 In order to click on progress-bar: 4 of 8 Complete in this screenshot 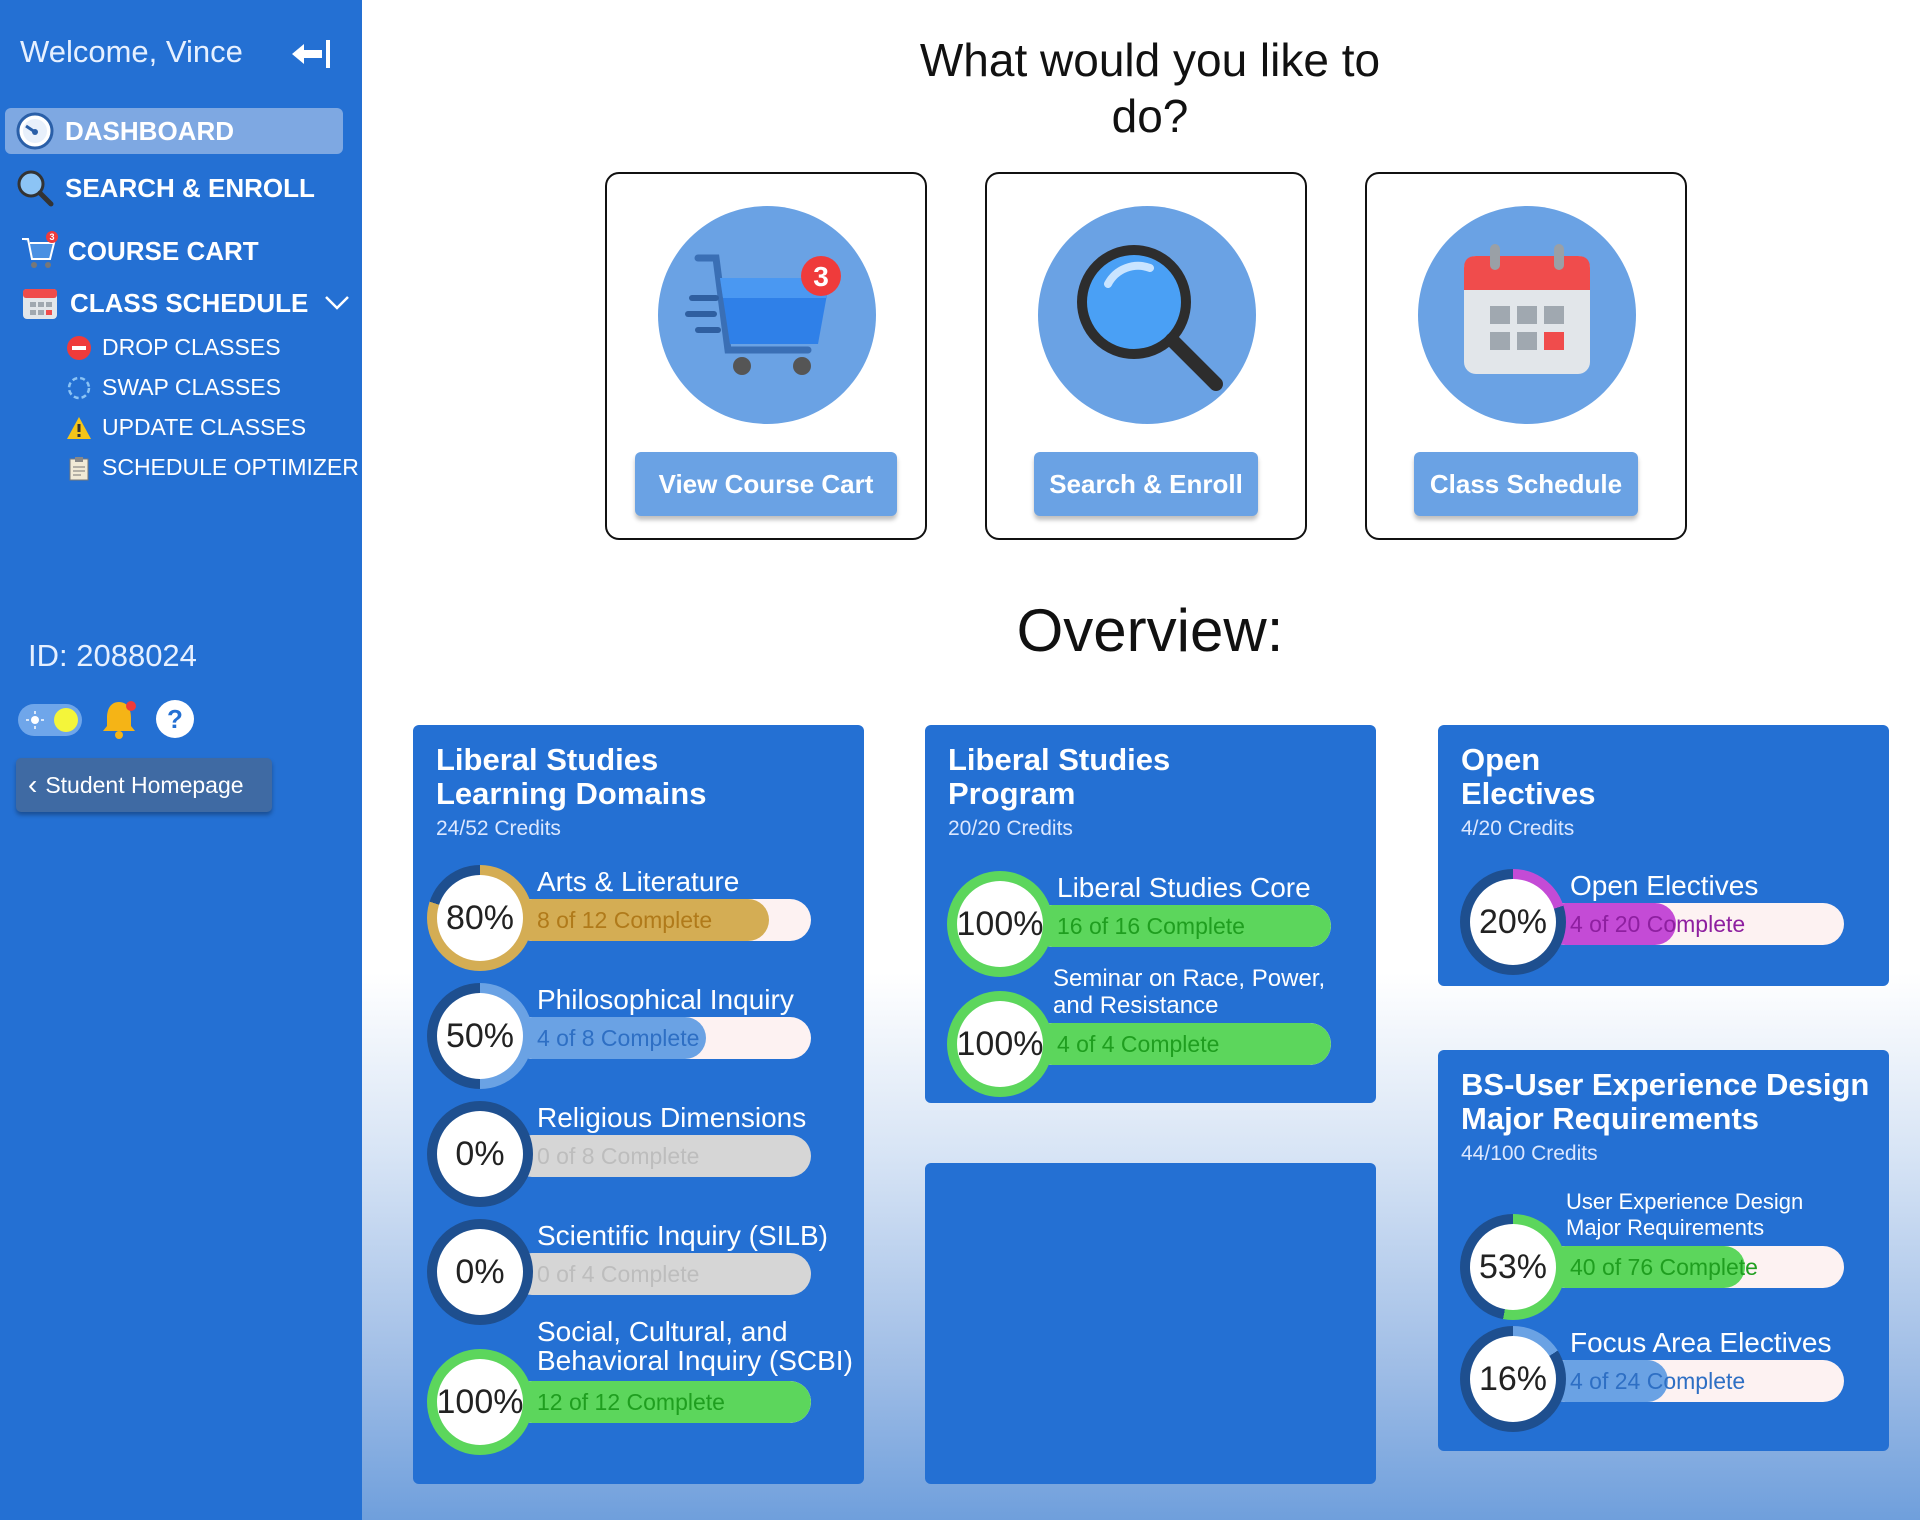, I will do `click(661, 1038)`.